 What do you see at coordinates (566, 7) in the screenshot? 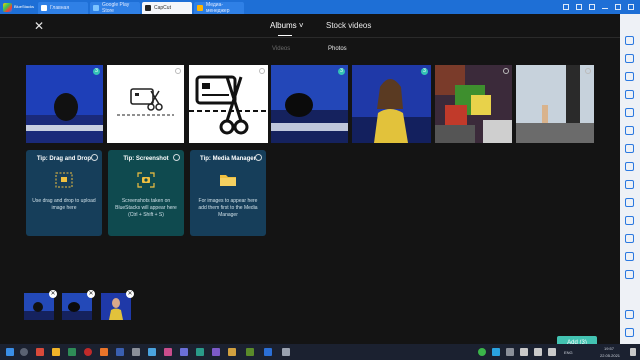
I see `notification-icon` at bounding box center [566, 7].